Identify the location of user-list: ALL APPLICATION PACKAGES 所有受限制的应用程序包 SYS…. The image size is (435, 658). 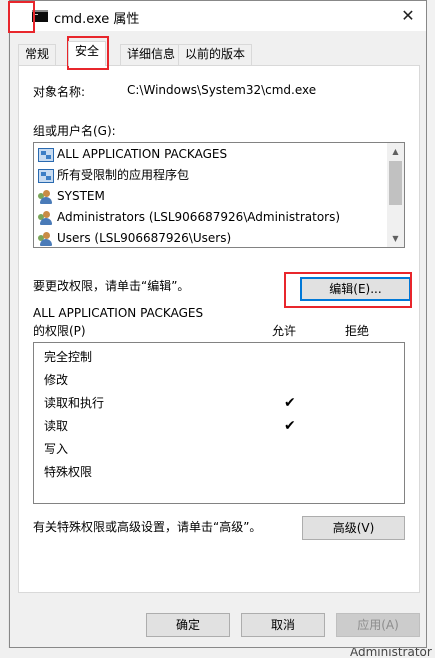
(219, 195).